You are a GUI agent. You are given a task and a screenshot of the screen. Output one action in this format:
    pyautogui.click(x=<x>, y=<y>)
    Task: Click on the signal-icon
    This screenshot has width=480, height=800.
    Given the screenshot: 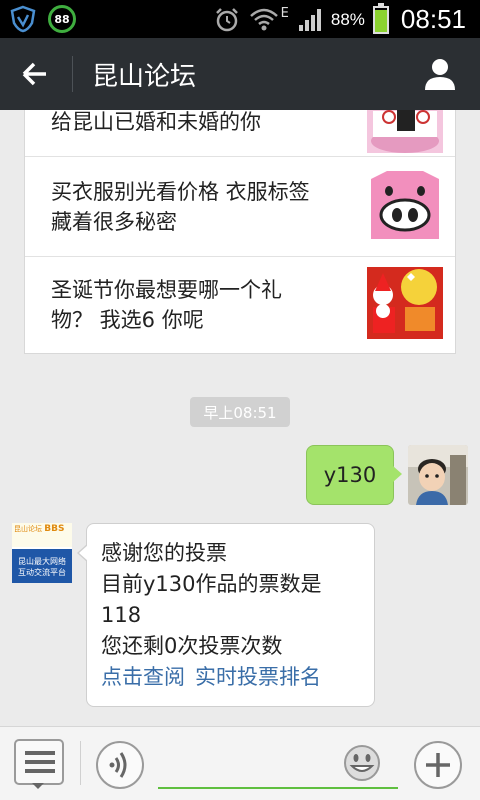 What is the action you would take?
    pyautogui.click(x=309, y=19)
    